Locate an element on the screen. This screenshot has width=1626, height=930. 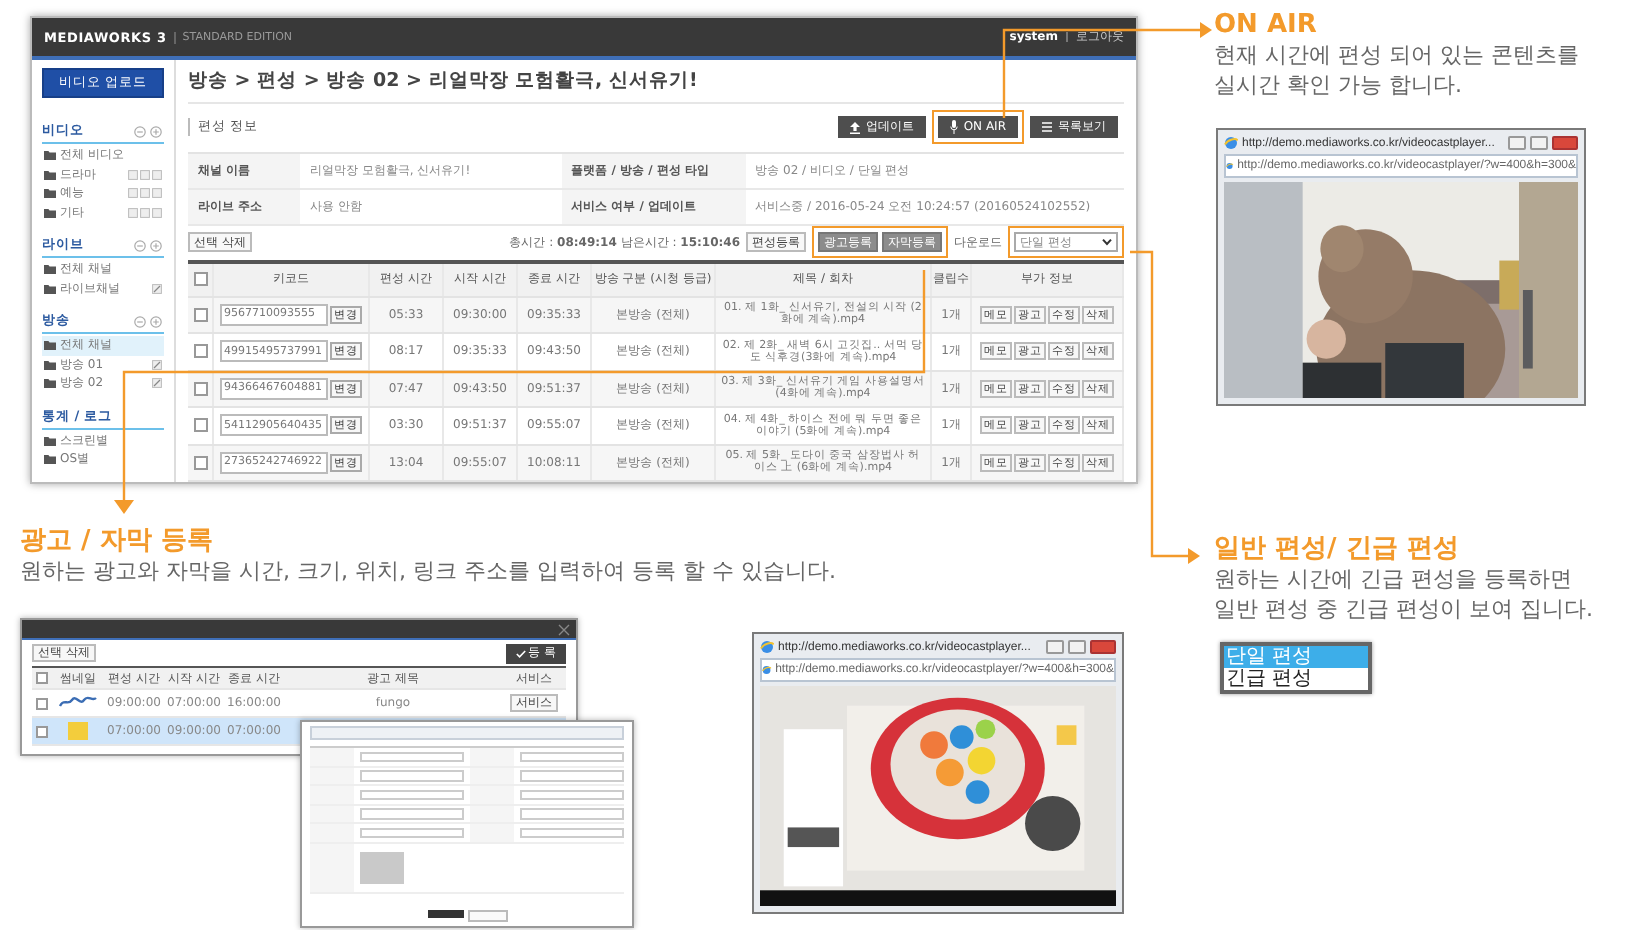
thumbnail-icon is located at coordinates (78, 703).